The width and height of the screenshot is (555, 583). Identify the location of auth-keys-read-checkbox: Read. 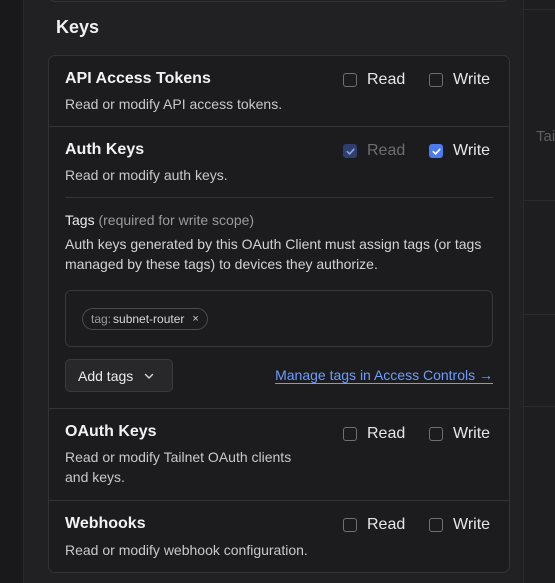
(374, 151).